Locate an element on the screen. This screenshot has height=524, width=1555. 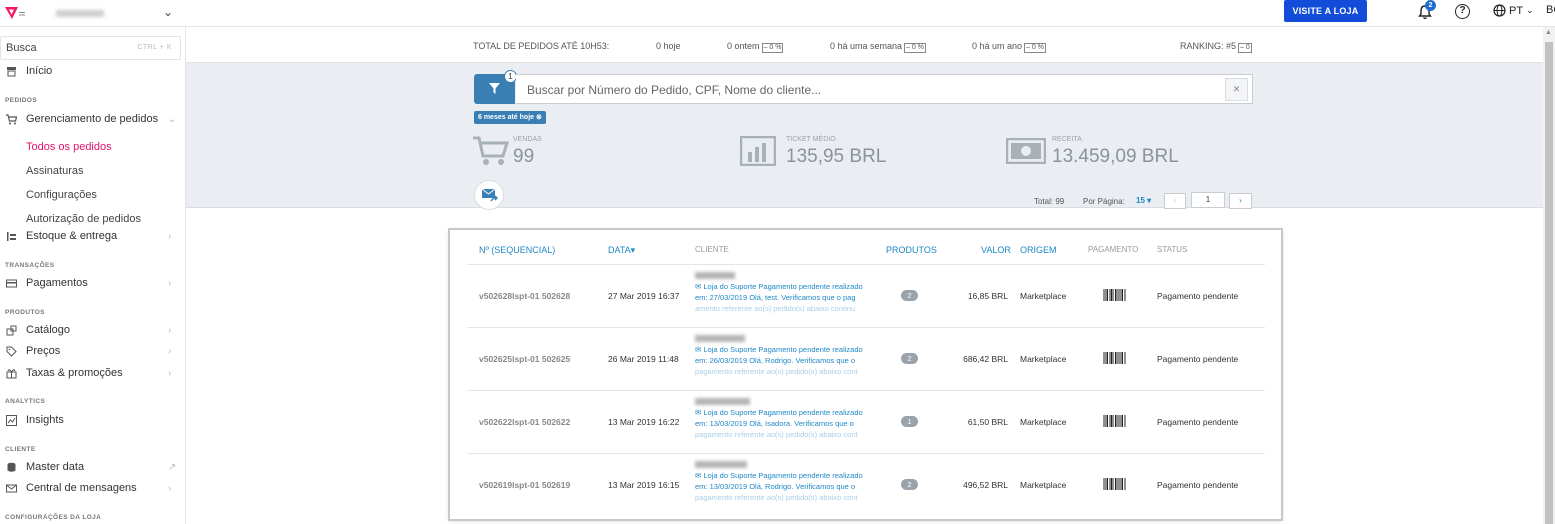
remove-chip-icon: ⊗ is located at coordinates (539, 117).